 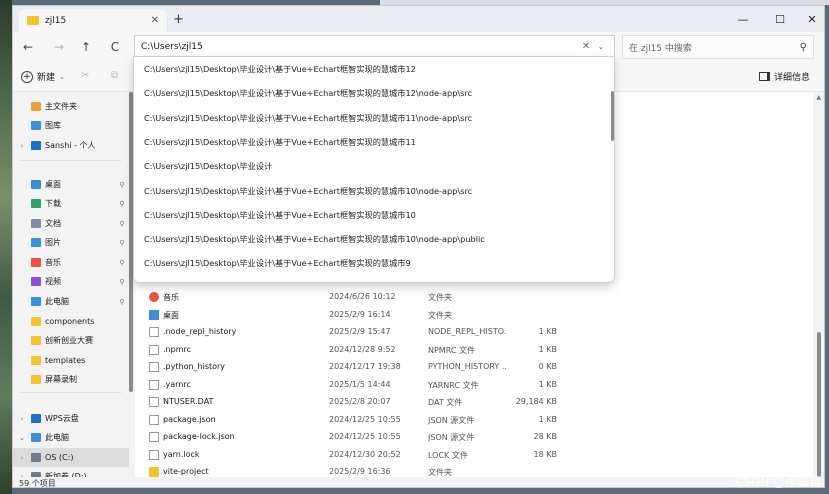 I want to click on refresh-button: C, so click(x=115, y=47).